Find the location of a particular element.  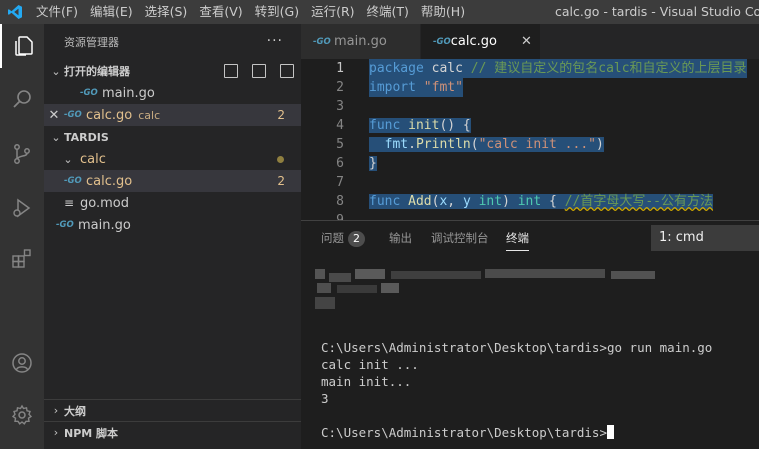

code-identifier: fmt is located at coordinates (396, 144).